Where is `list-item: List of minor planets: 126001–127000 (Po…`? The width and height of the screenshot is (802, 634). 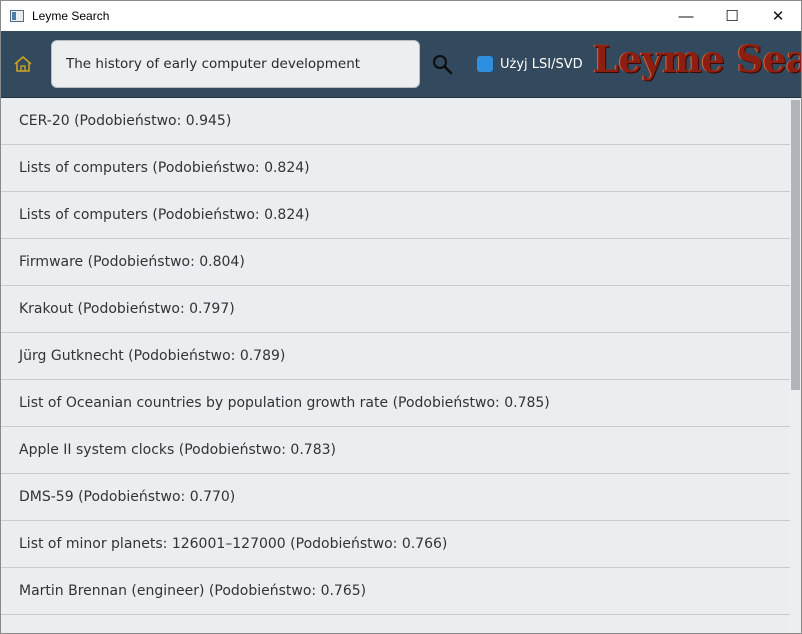
list-item: List of minor planets: 126001–127000 (Po… is located at coordinates (395, 544).